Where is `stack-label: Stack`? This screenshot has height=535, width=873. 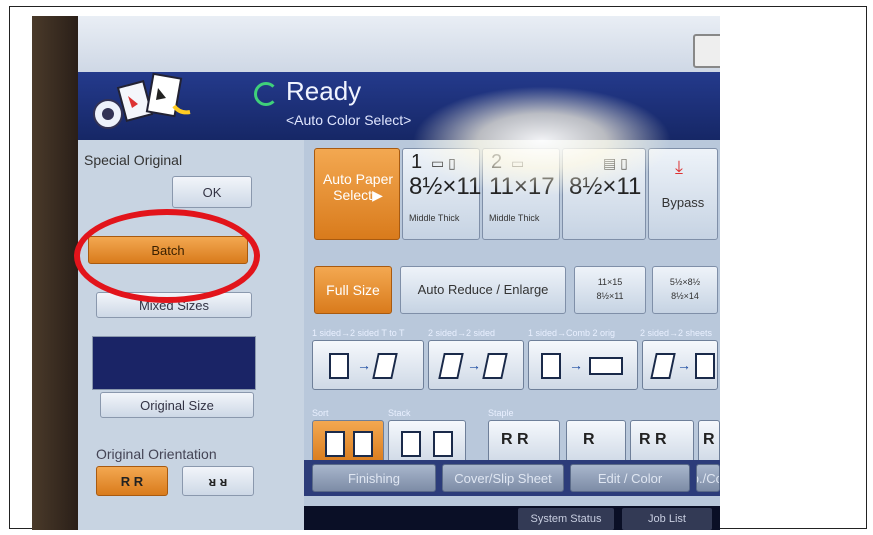
stack-label: Stack is located at coordinates (399, 413).